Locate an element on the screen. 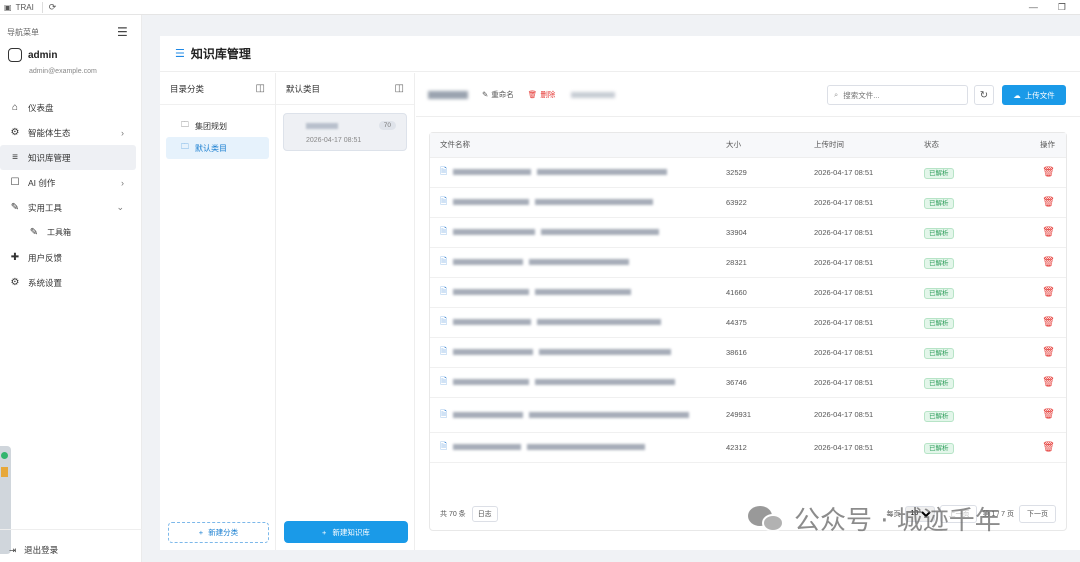 The image size is (1080, 562). logout-icon: ⇥ is located at coordinates (13, 549).